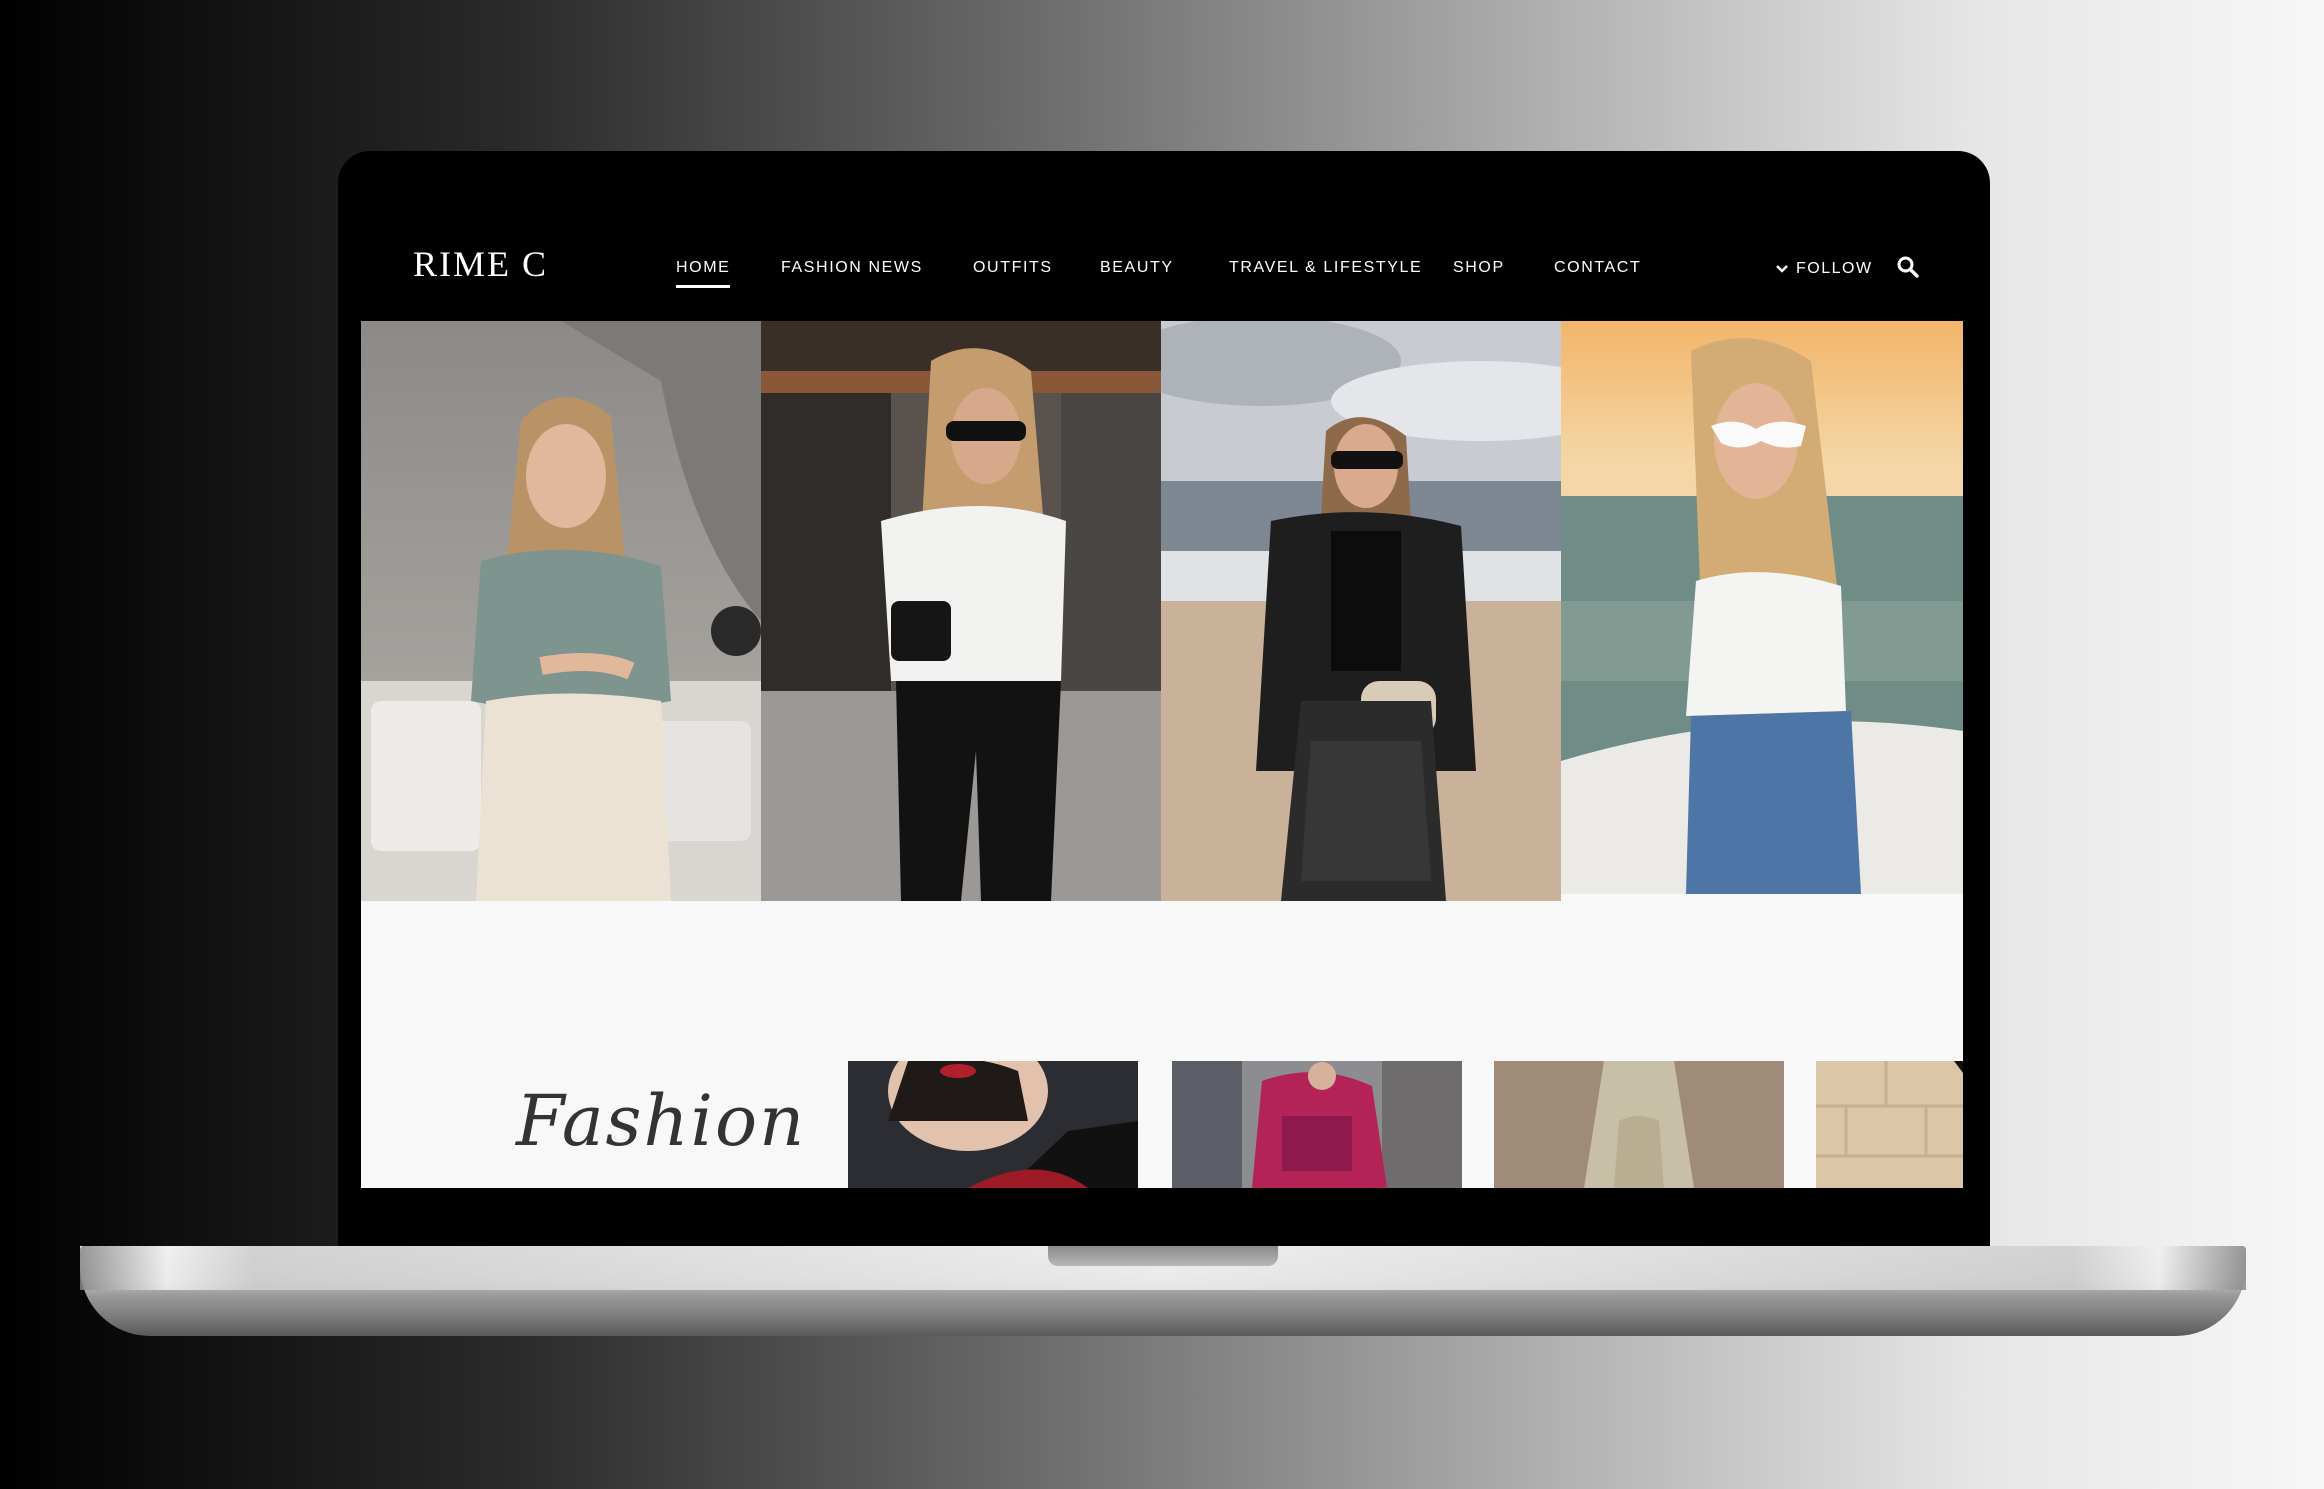 This screenshot has height=1489, width=2324. Describe the element at coordinates (1137, 268) in the screenshot. I see `nav-item-beauty: BEAUTY` at that location.